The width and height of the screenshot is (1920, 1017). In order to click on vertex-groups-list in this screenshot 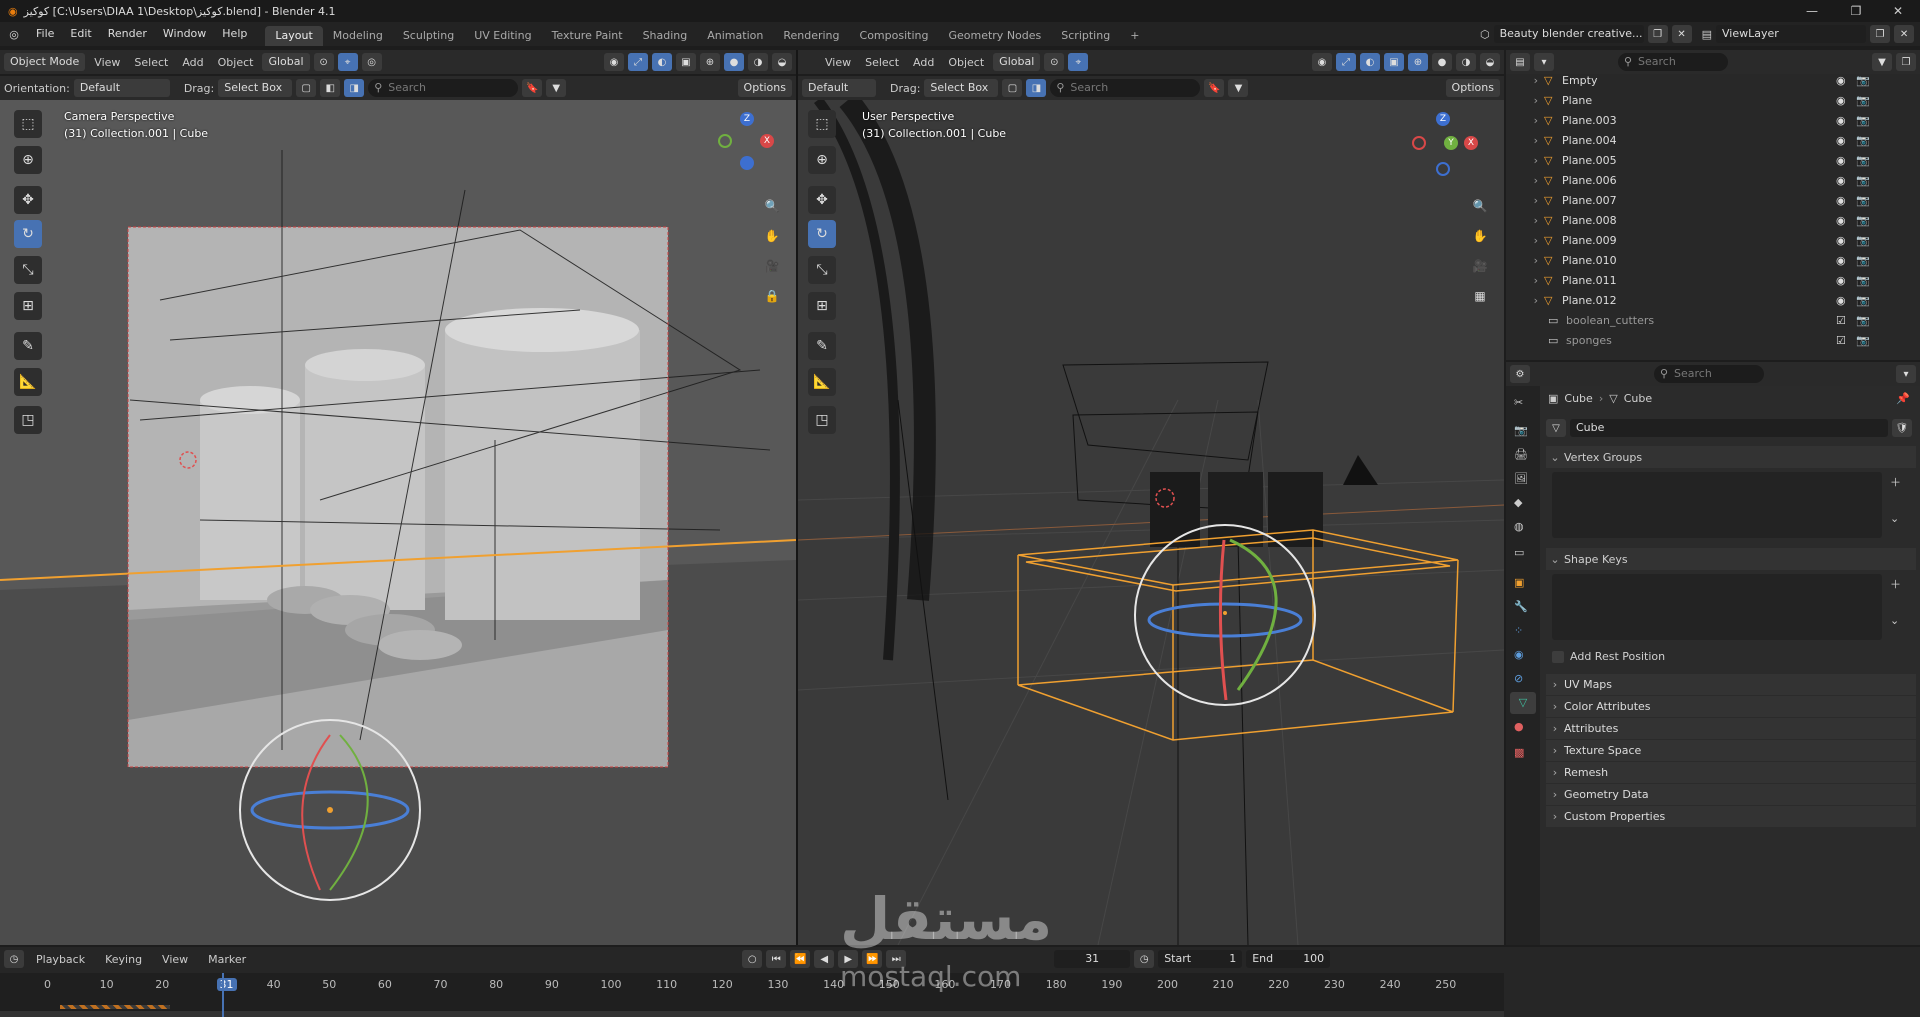, I will do `click(1717, 505)`.